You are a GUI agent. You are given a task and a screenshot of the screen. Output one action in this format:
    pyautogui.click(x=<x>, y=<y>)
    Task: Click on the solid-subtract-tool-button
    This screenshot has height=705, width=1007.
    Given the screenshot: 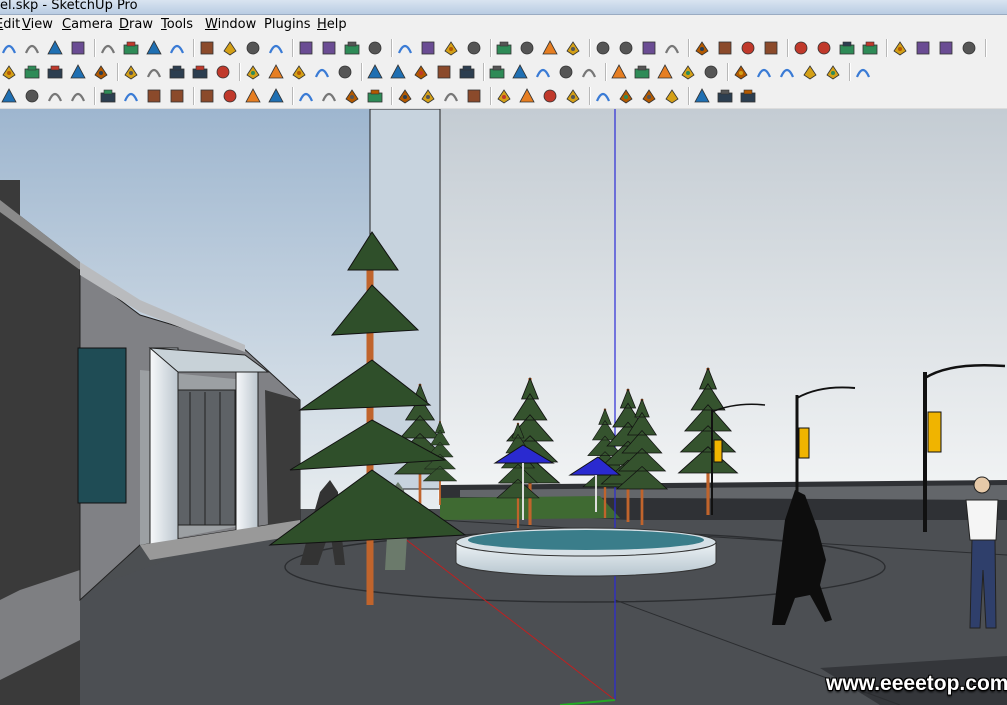 What is the action you would take?
    pyautogui.click(x=711, y=72)
    